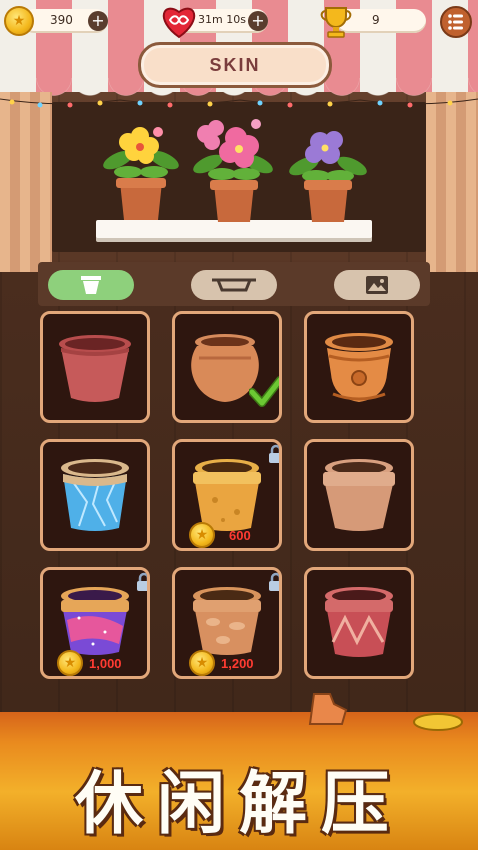 The width and height of the screenshot is (478, 850). What do you see at coordinates (105, 663) in the screenshot?
I see `skin-price: 1,000` at bounding box center [105, 663].